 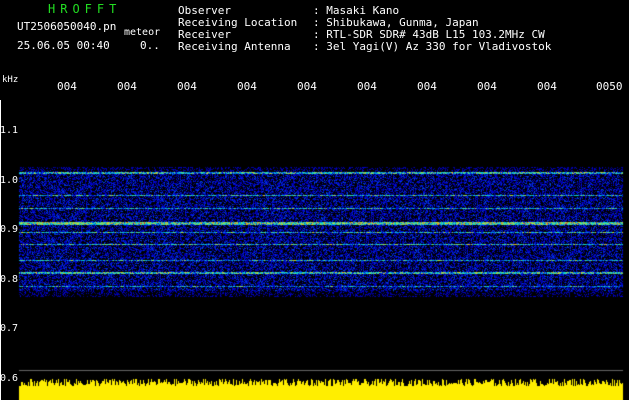 What do you see at coordinates (9, 229) in the screenshot?
I see `freq-tick: 0.9` at bounding box center [9, 229].